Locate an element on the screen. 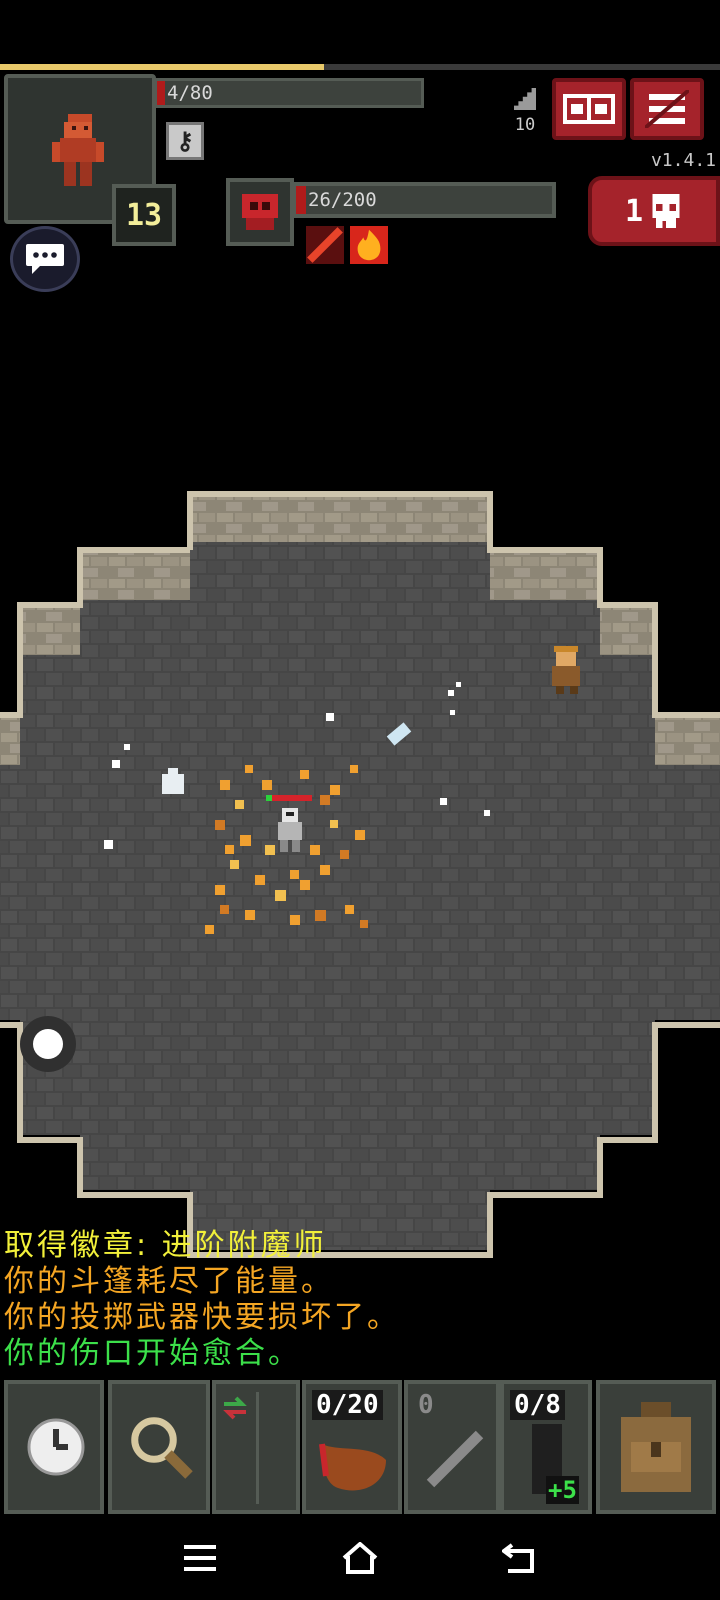 The height and width of the screenshot is (1600, 720). danger-indicator: 1 is located at coordinates (654, 211).